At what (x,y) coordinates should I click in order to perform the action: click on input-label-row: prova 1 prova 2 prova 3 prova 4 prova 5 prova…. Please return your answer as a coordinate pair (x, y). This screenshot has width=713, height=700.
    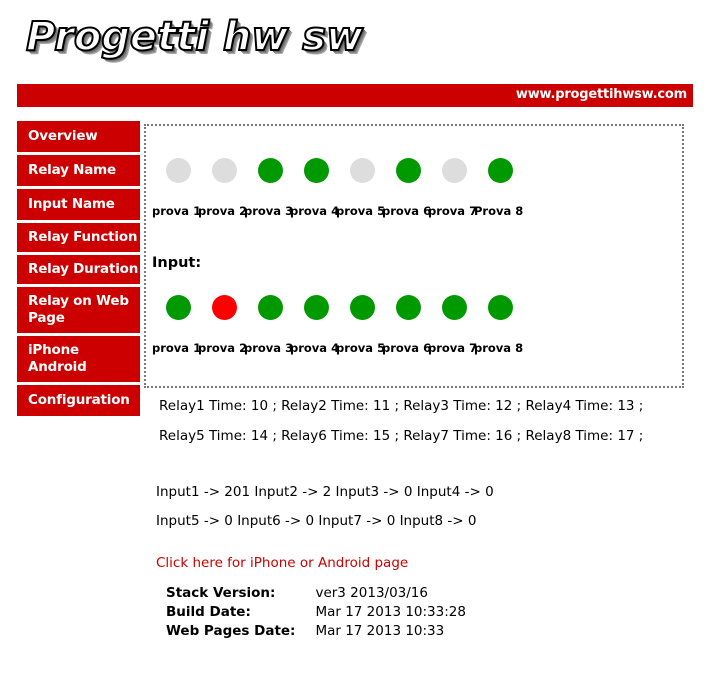
    Looking at the image, I should click on (417, 349).